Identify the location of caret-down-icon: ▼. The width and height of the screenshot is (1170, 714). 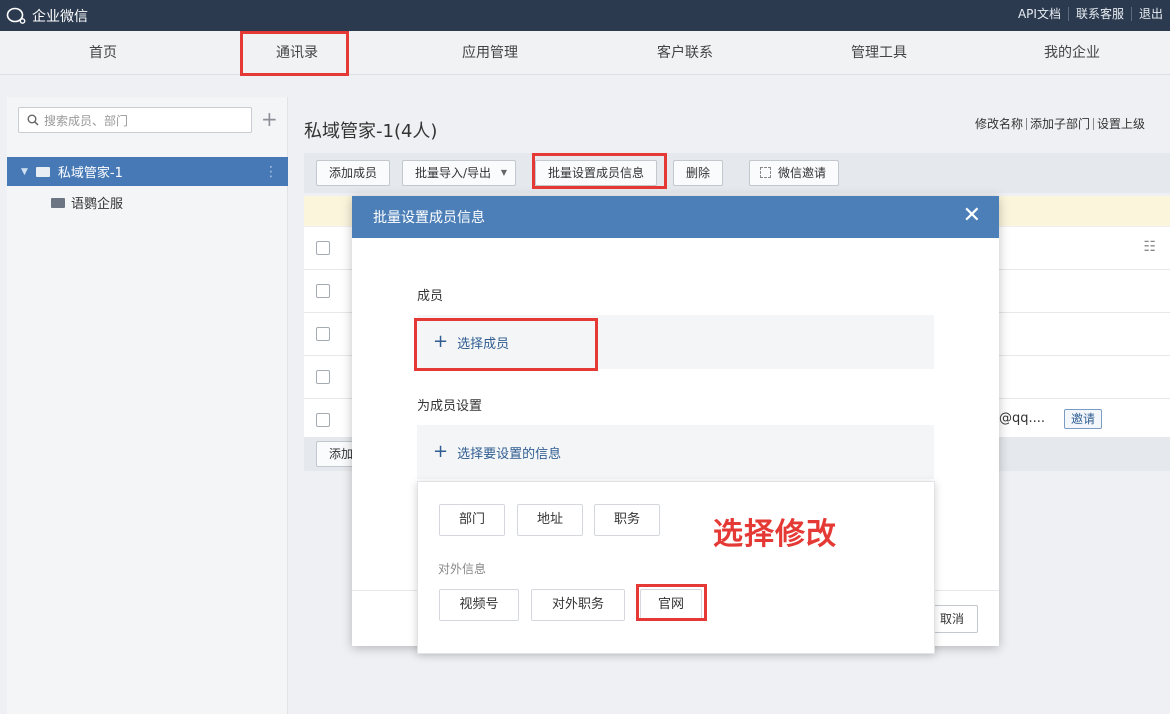
(24, 172).